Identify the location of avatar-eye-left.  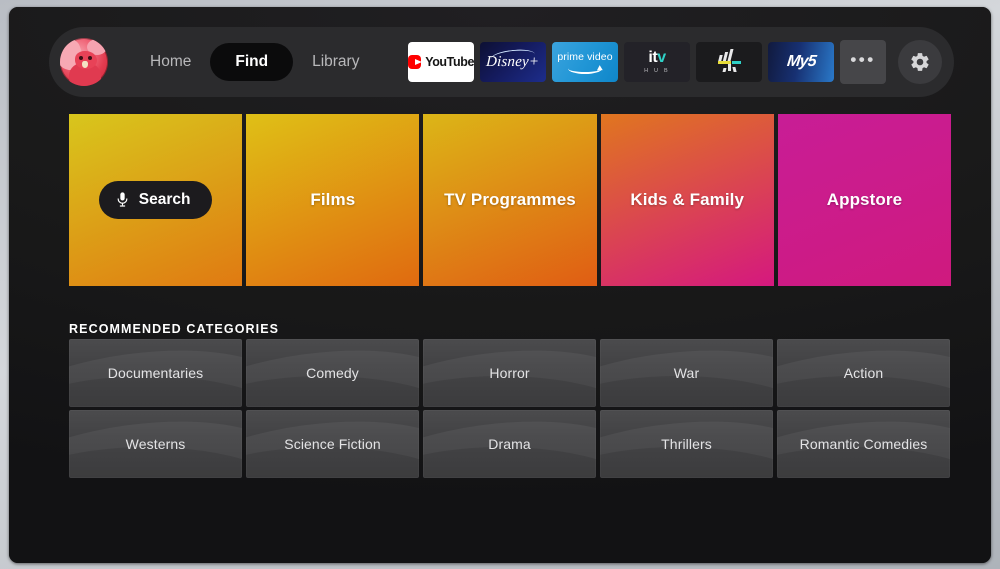
(81, 58).